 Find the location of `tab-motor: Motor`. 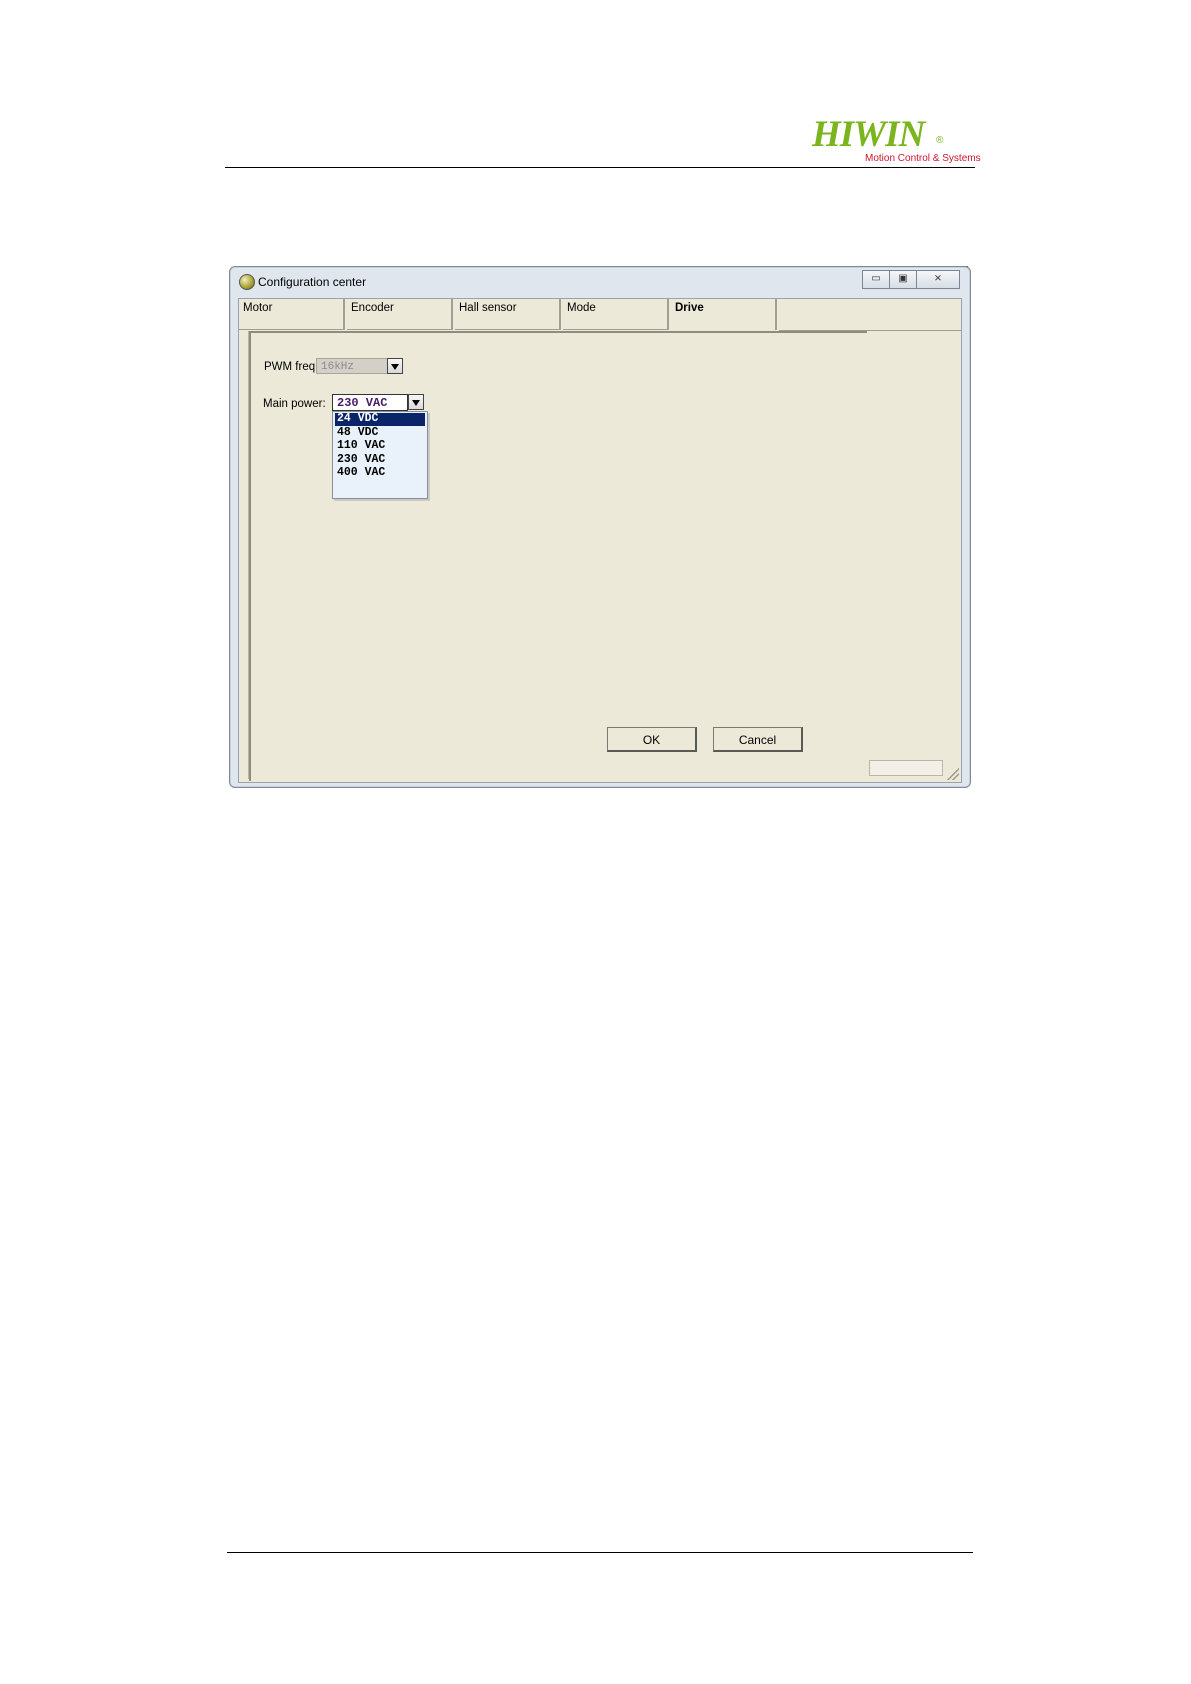

tab-motor: Motor is located at coordinates (292, 314).